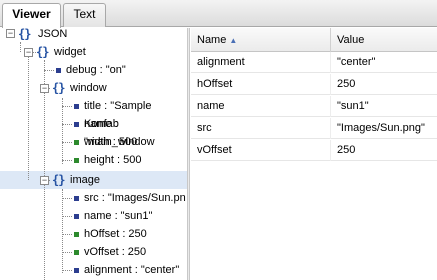 The height and width of the screenshot is (280, 437). Describe the element at coordinates (135, 198) in the screenshot. I see `tree-node-image-src: src : "Images/Sun.pn` at that location.